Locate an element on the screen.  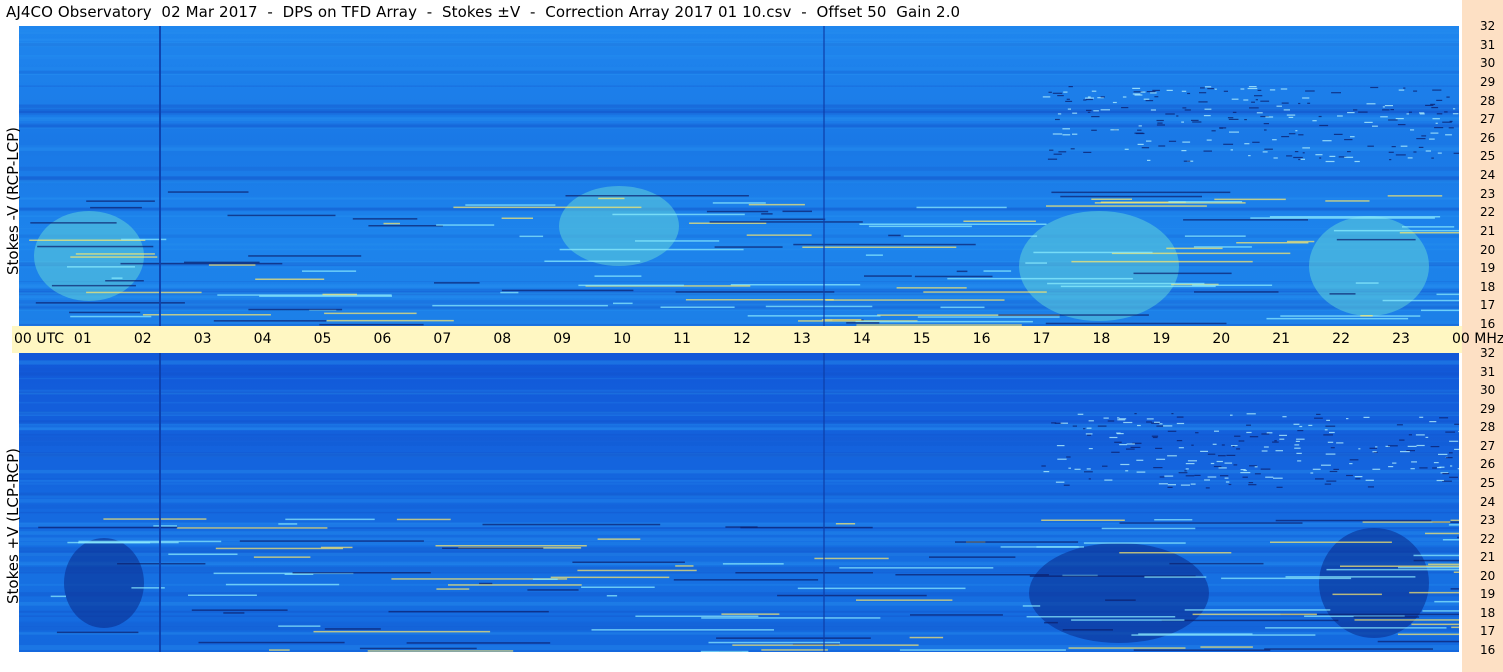
frequency-tick-label: 24 is located at coordinates (1488, 175).